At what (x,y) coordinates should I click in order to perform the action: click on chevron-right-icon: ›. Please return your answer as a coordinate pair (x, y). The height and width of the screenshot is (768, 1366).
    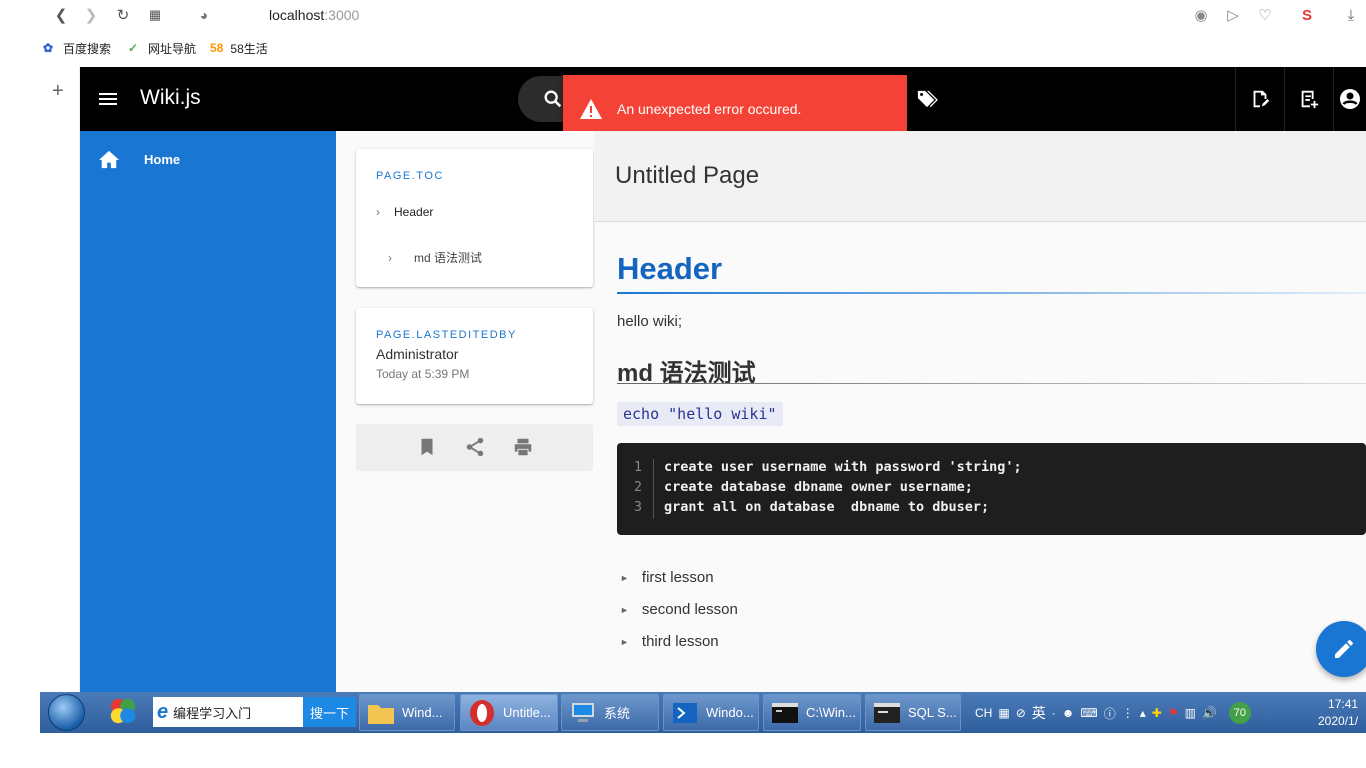
    Looking at the image, I should click on (390, 257).